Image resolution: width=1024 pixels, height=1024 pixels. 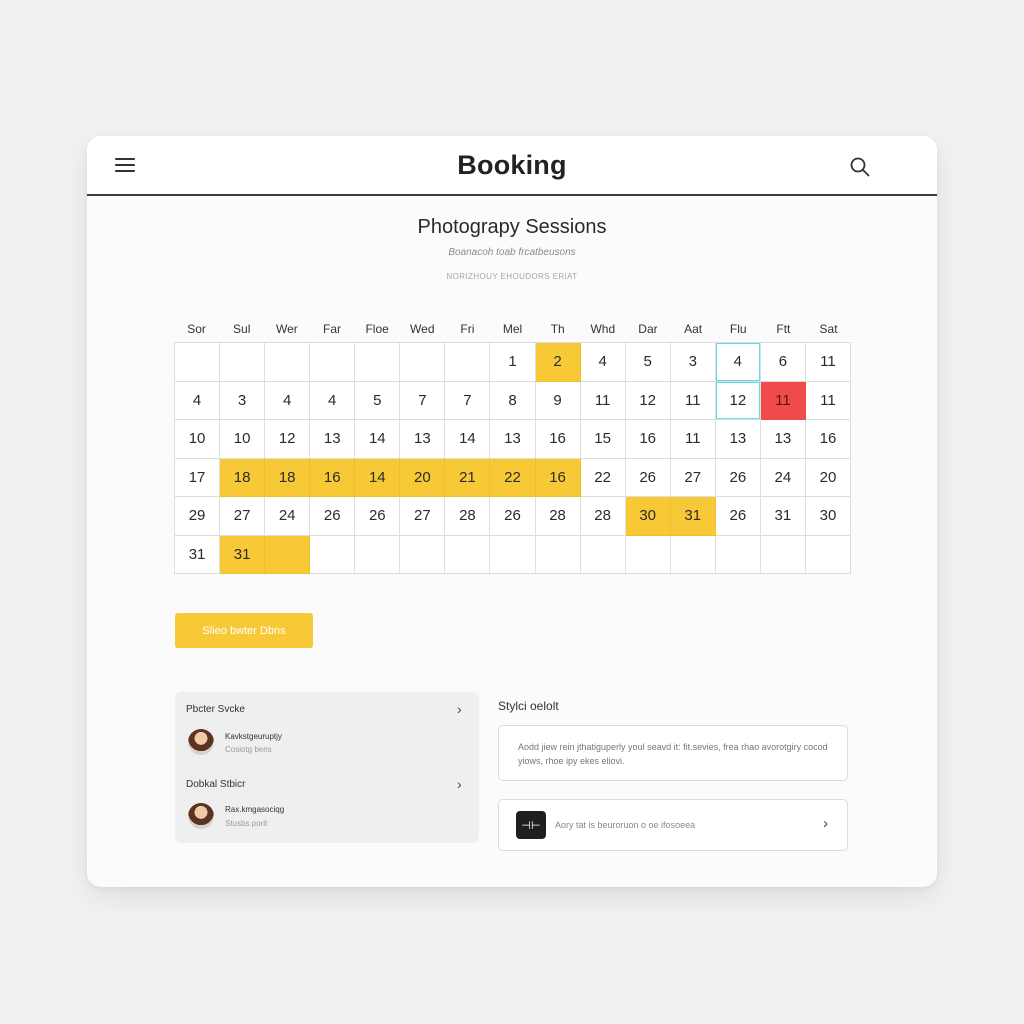 What do you see at coordinates (378, 477) in the screenshot?
I see `calendar-day-booked: 14` at bounding box center [378, 477].